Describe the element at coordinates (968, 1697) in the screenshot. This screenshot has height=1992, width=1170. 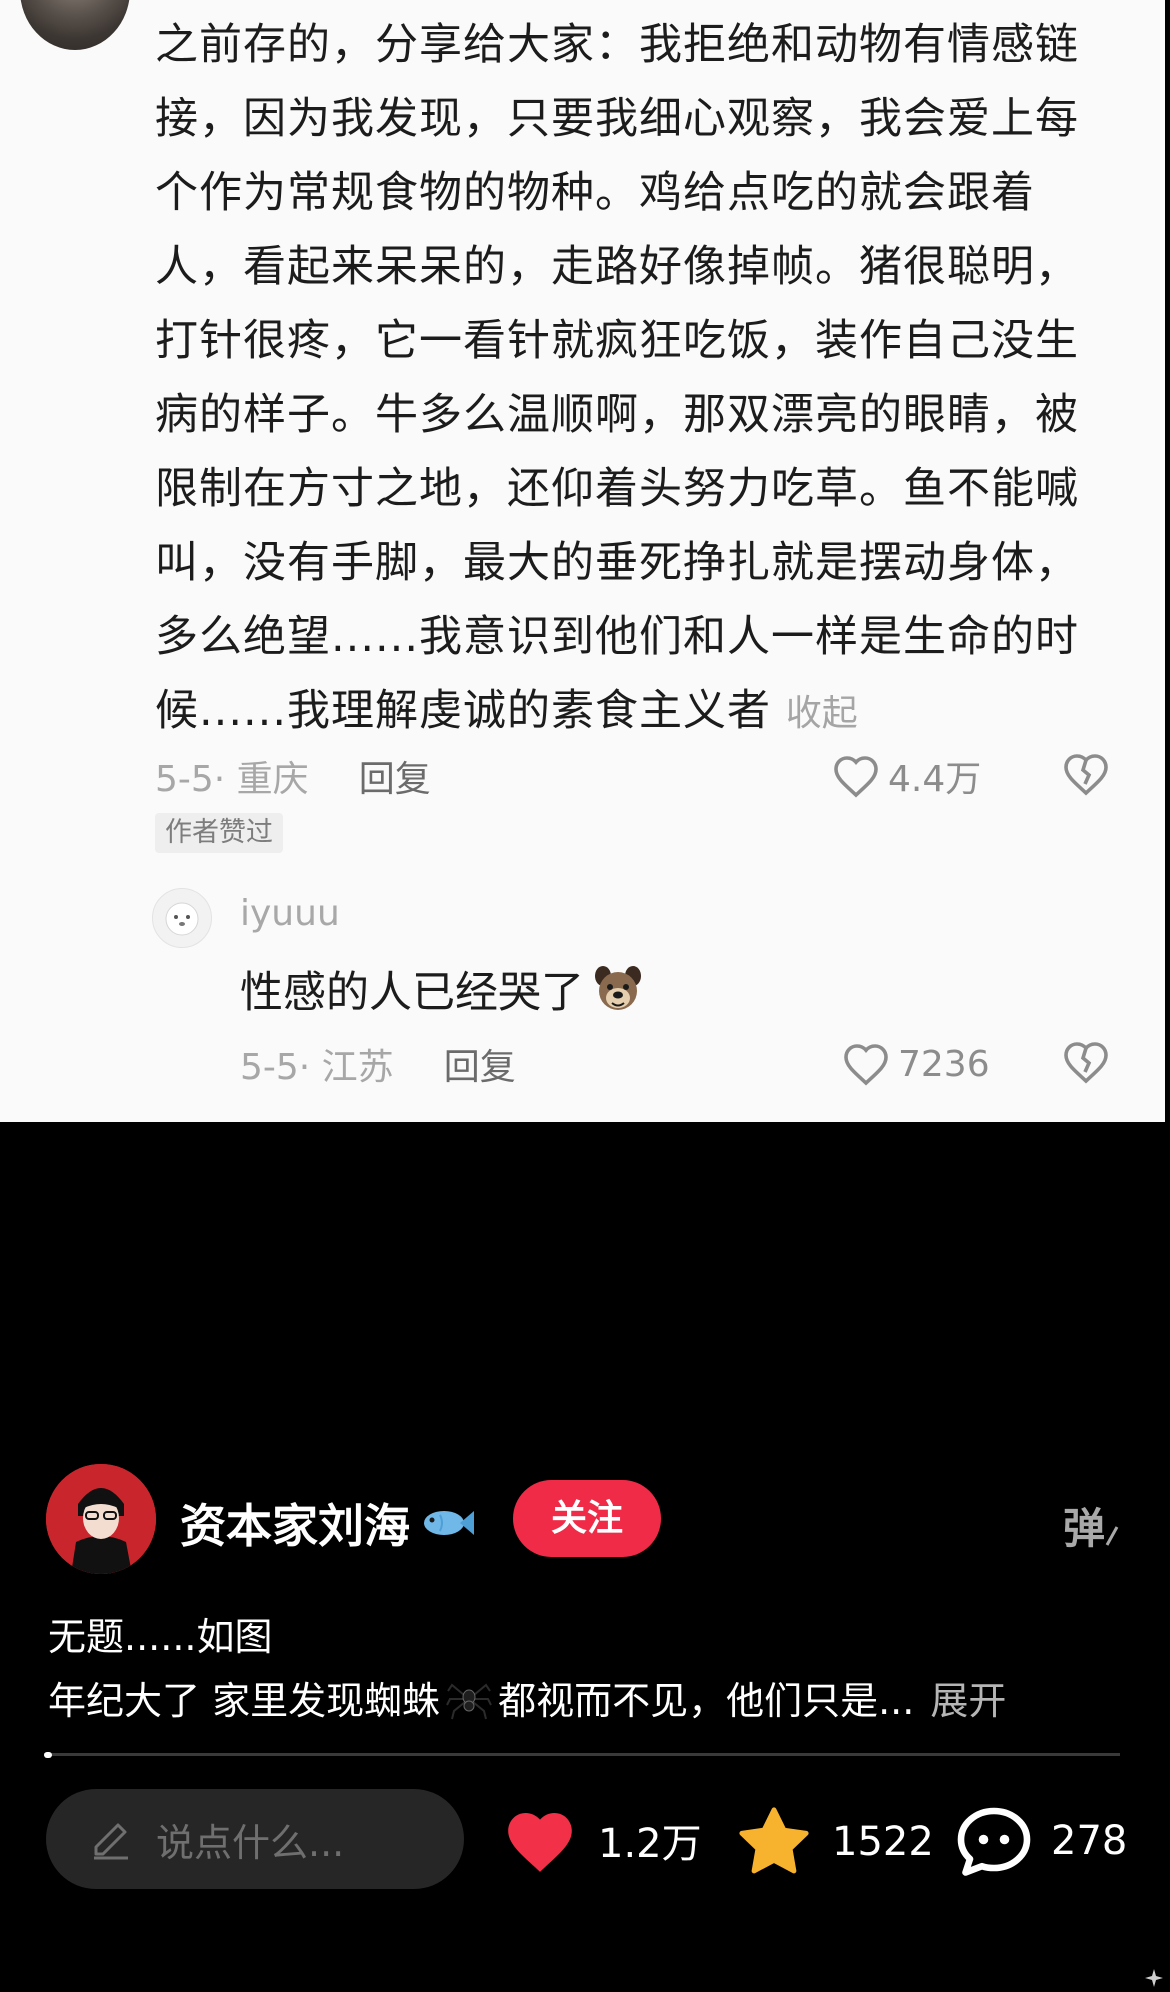
I see `expand-link: 展开` at that location.